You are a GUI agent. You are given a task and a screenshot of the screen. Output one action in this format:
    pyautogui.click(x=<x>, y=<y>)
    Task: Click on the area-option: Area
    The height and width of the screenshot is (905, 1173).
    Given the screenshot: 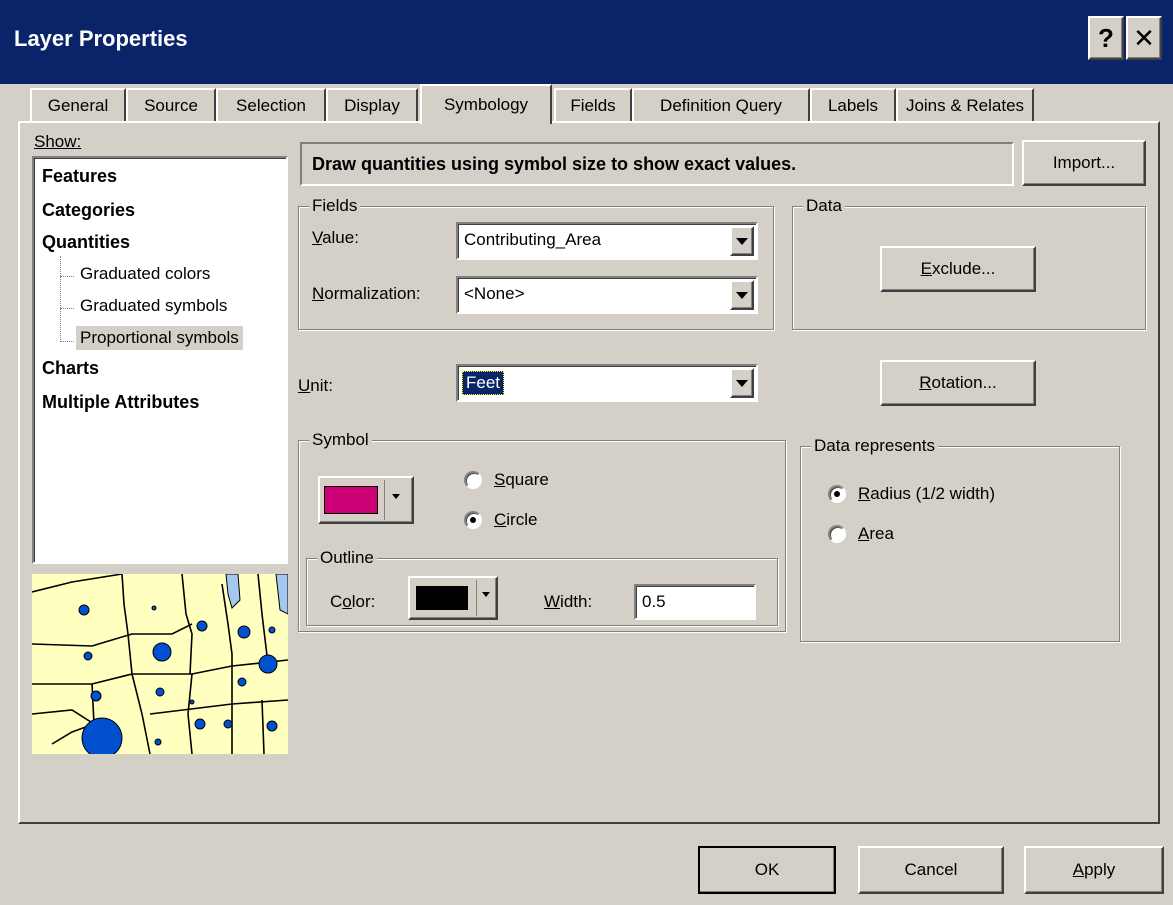 What is the action you would take?
    pyautogui.click(x=861, y=534)
    